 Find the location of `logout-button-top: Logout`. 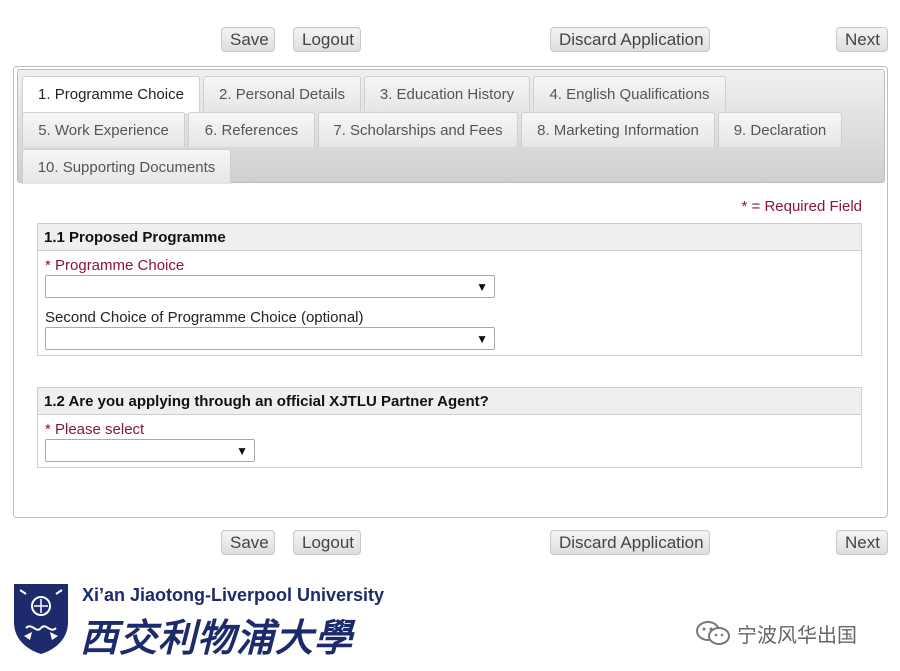

logout-button-top: Logout is located at coordinates (327, 39).